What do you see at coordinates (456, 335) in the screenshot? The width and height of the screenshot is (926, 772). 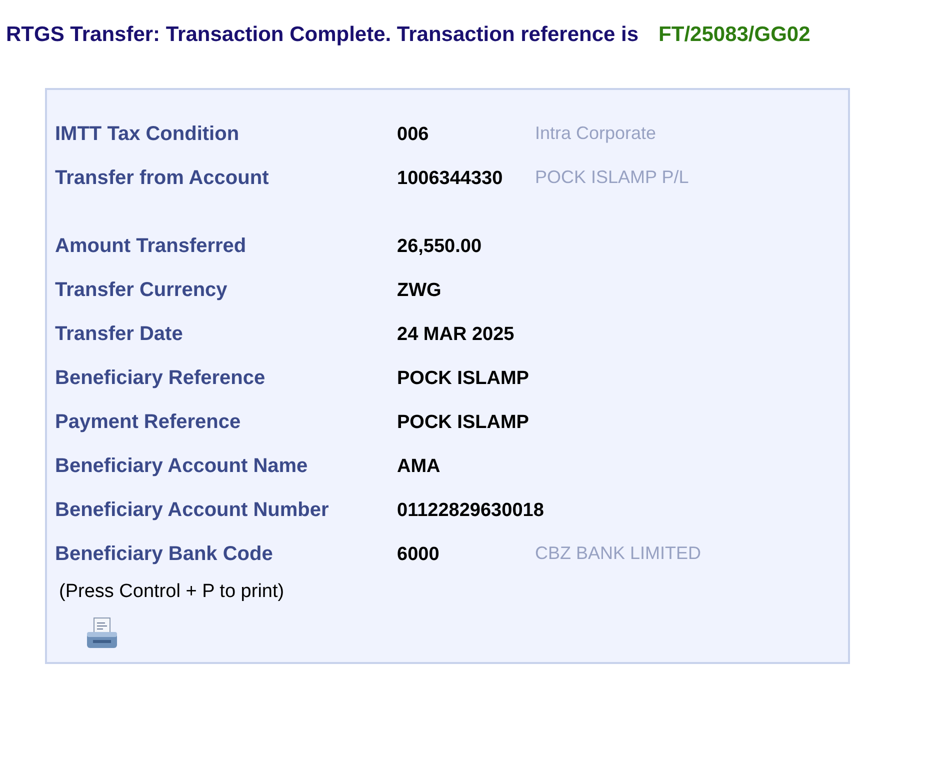 I see `field-value: 24 MAR 2025` at bounding box center [456, 335].